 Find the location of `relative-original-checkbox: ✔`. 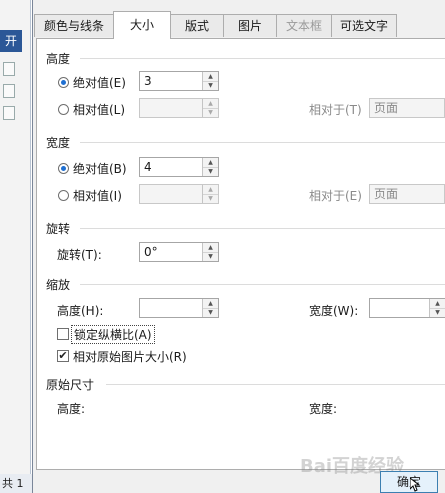

relative-original-checkbox: ✔ is located at coordinates (63, 356).